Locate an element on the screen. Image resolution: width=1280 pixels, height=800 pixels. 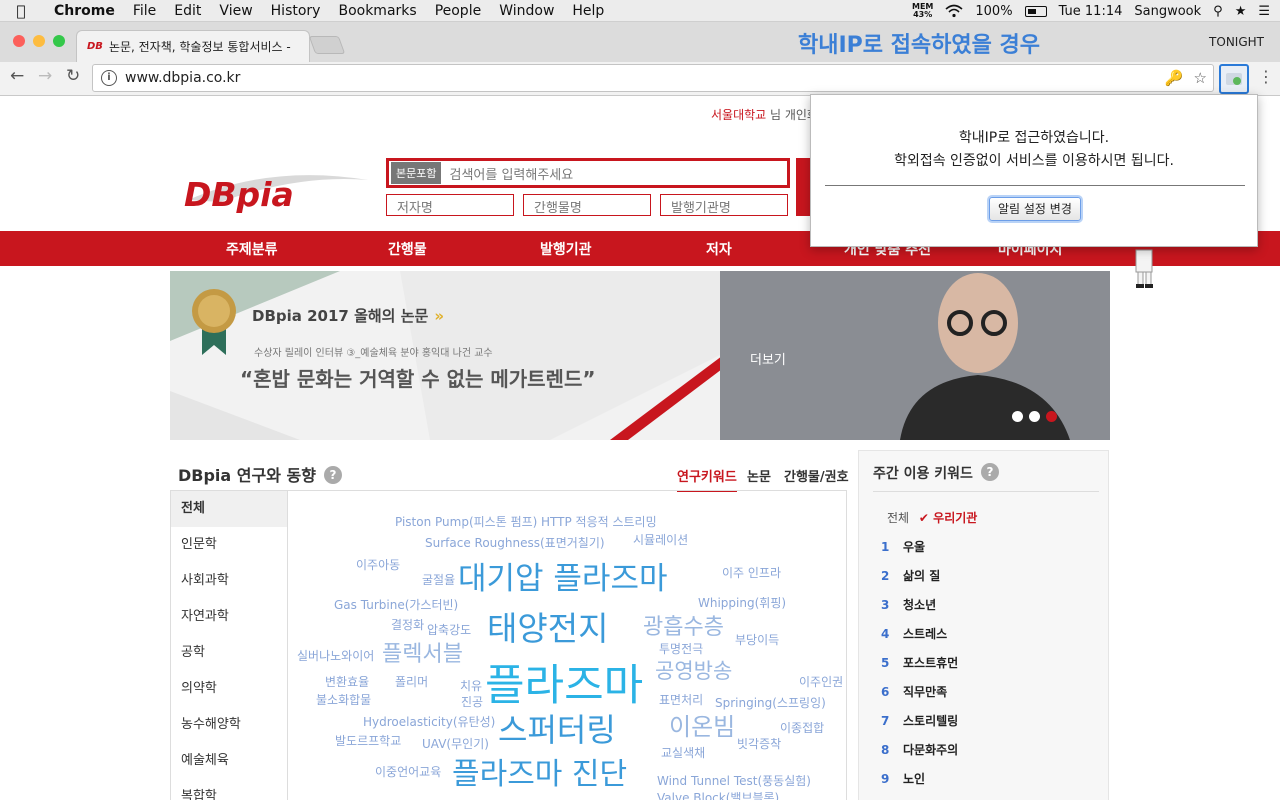
user-name: Sangwook is located at coordinates (1167, 11).